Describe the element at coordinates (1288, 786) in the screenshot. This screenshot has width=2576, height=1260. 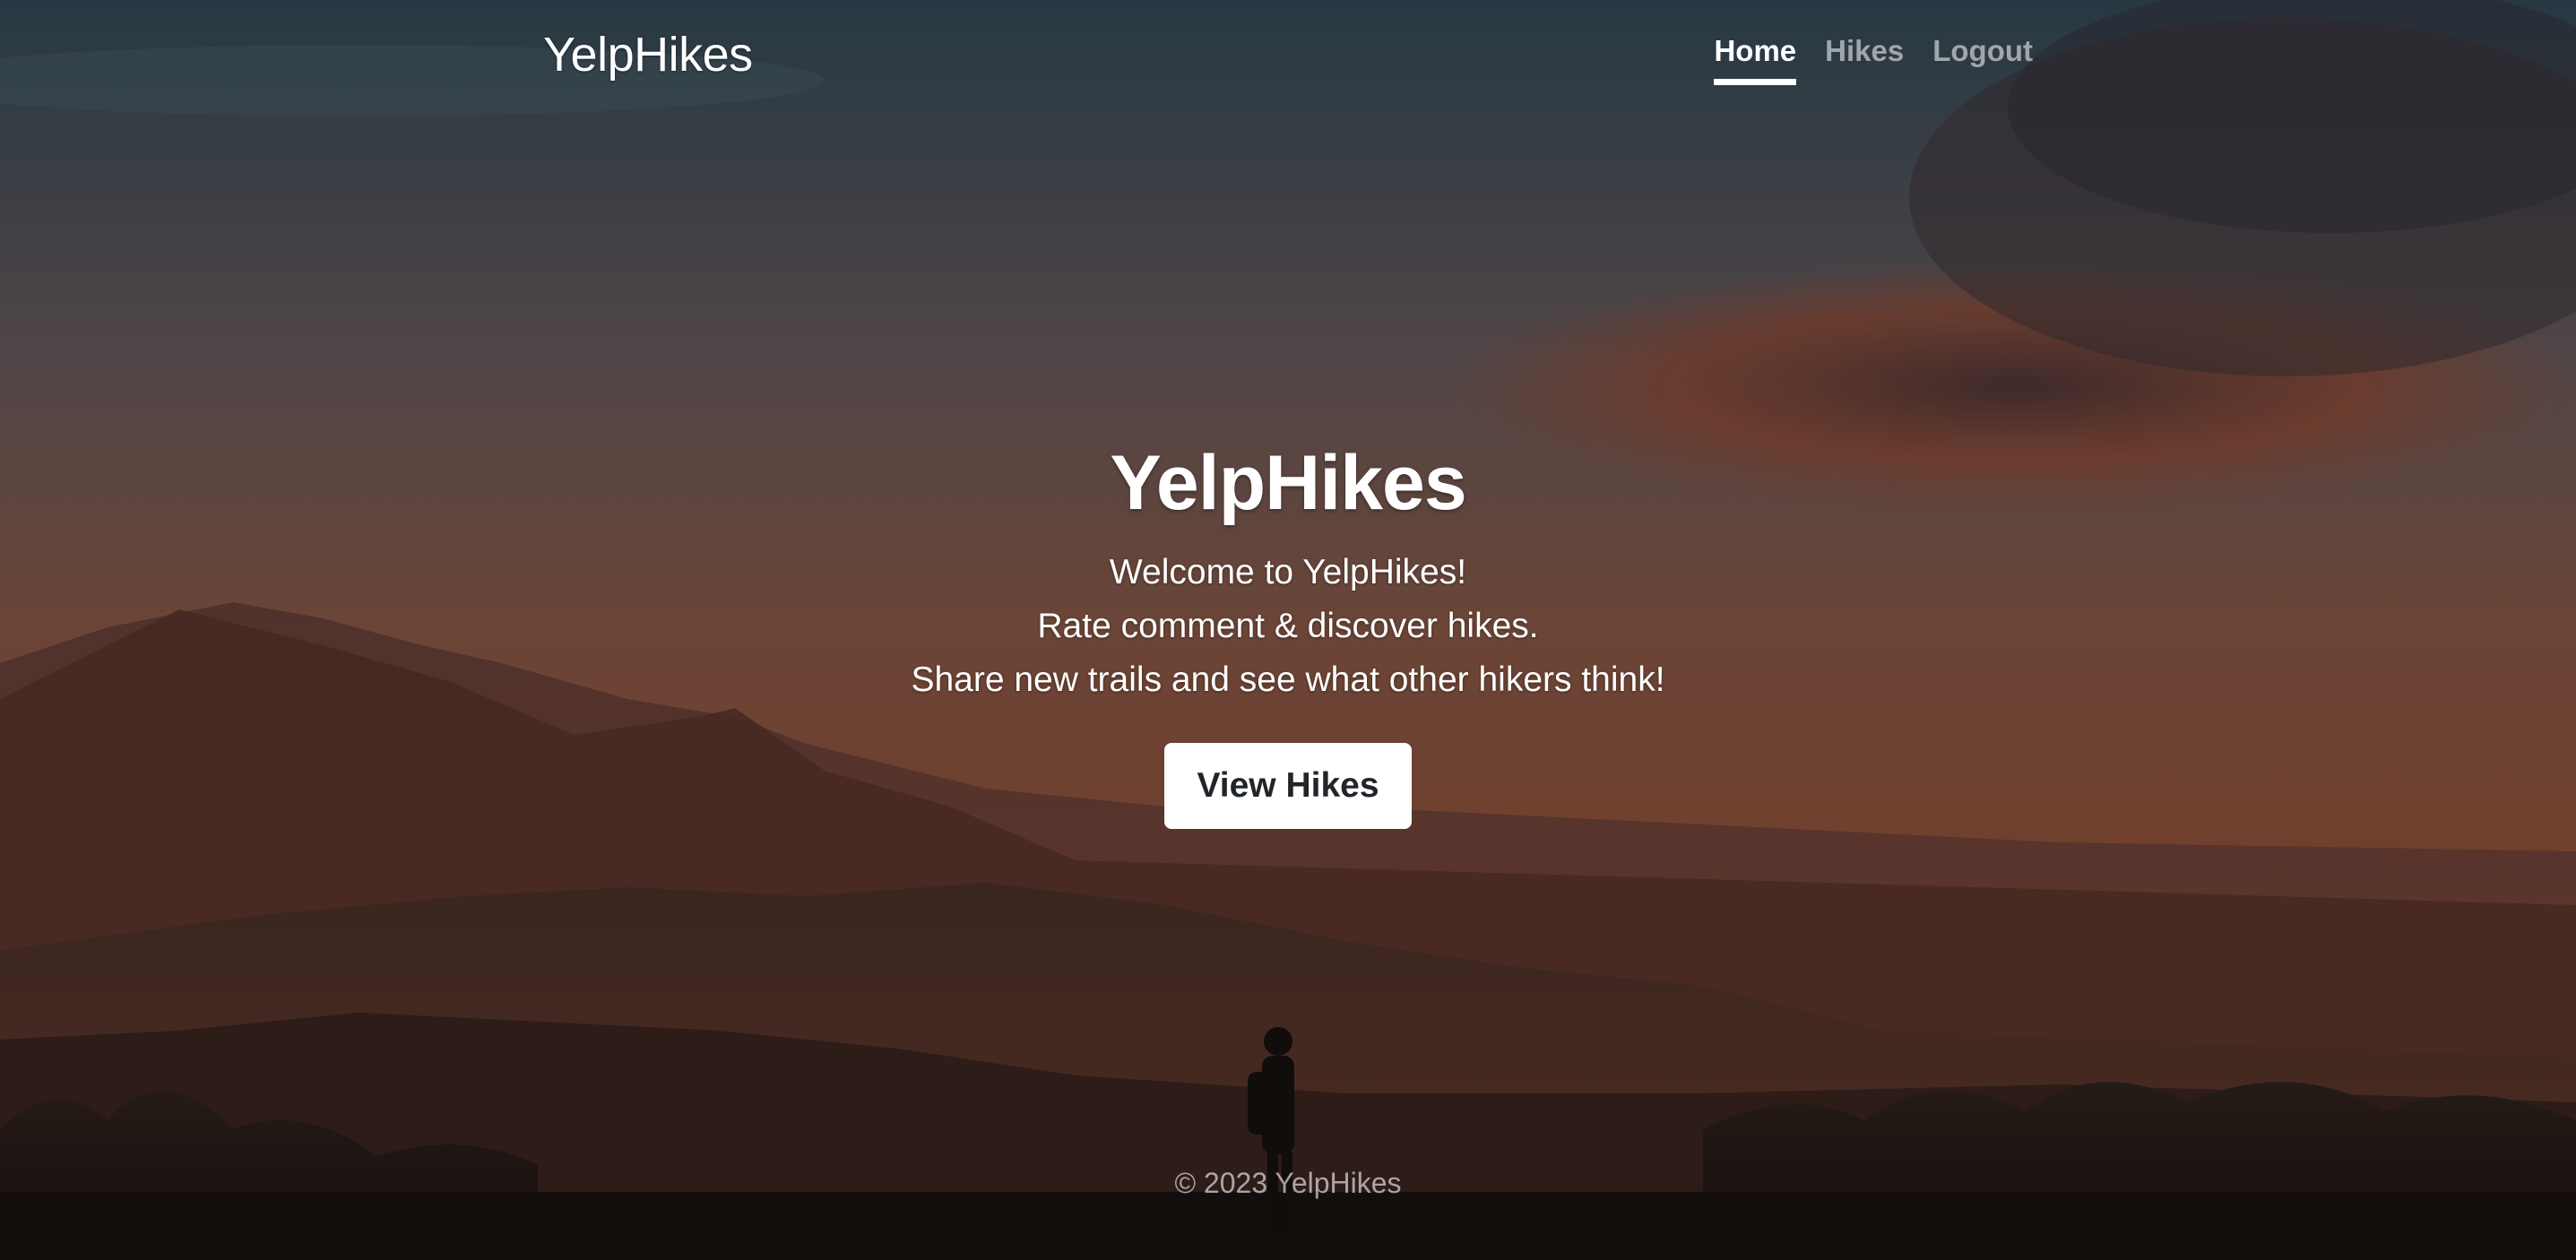
I see `view-hikes-button: View Hikes` at that location.